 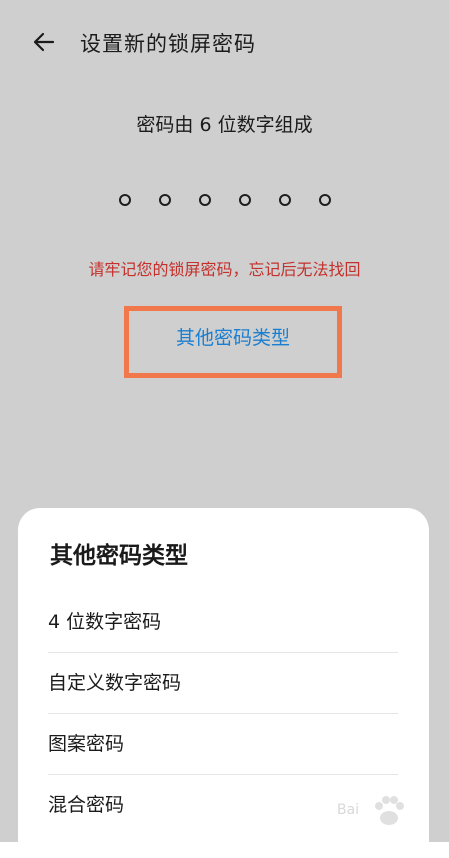 I want to click on header: 设置新的锁屏密码, so click(x=224, y=42).